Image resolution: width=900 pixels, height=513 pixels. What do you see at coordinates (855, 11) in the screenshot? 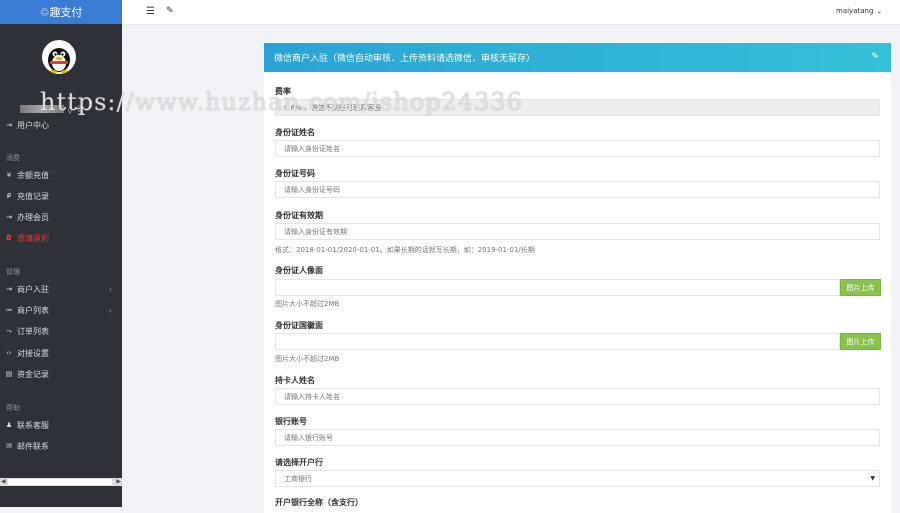
I see `username: maiyatang` at bounding box center [855, 11].